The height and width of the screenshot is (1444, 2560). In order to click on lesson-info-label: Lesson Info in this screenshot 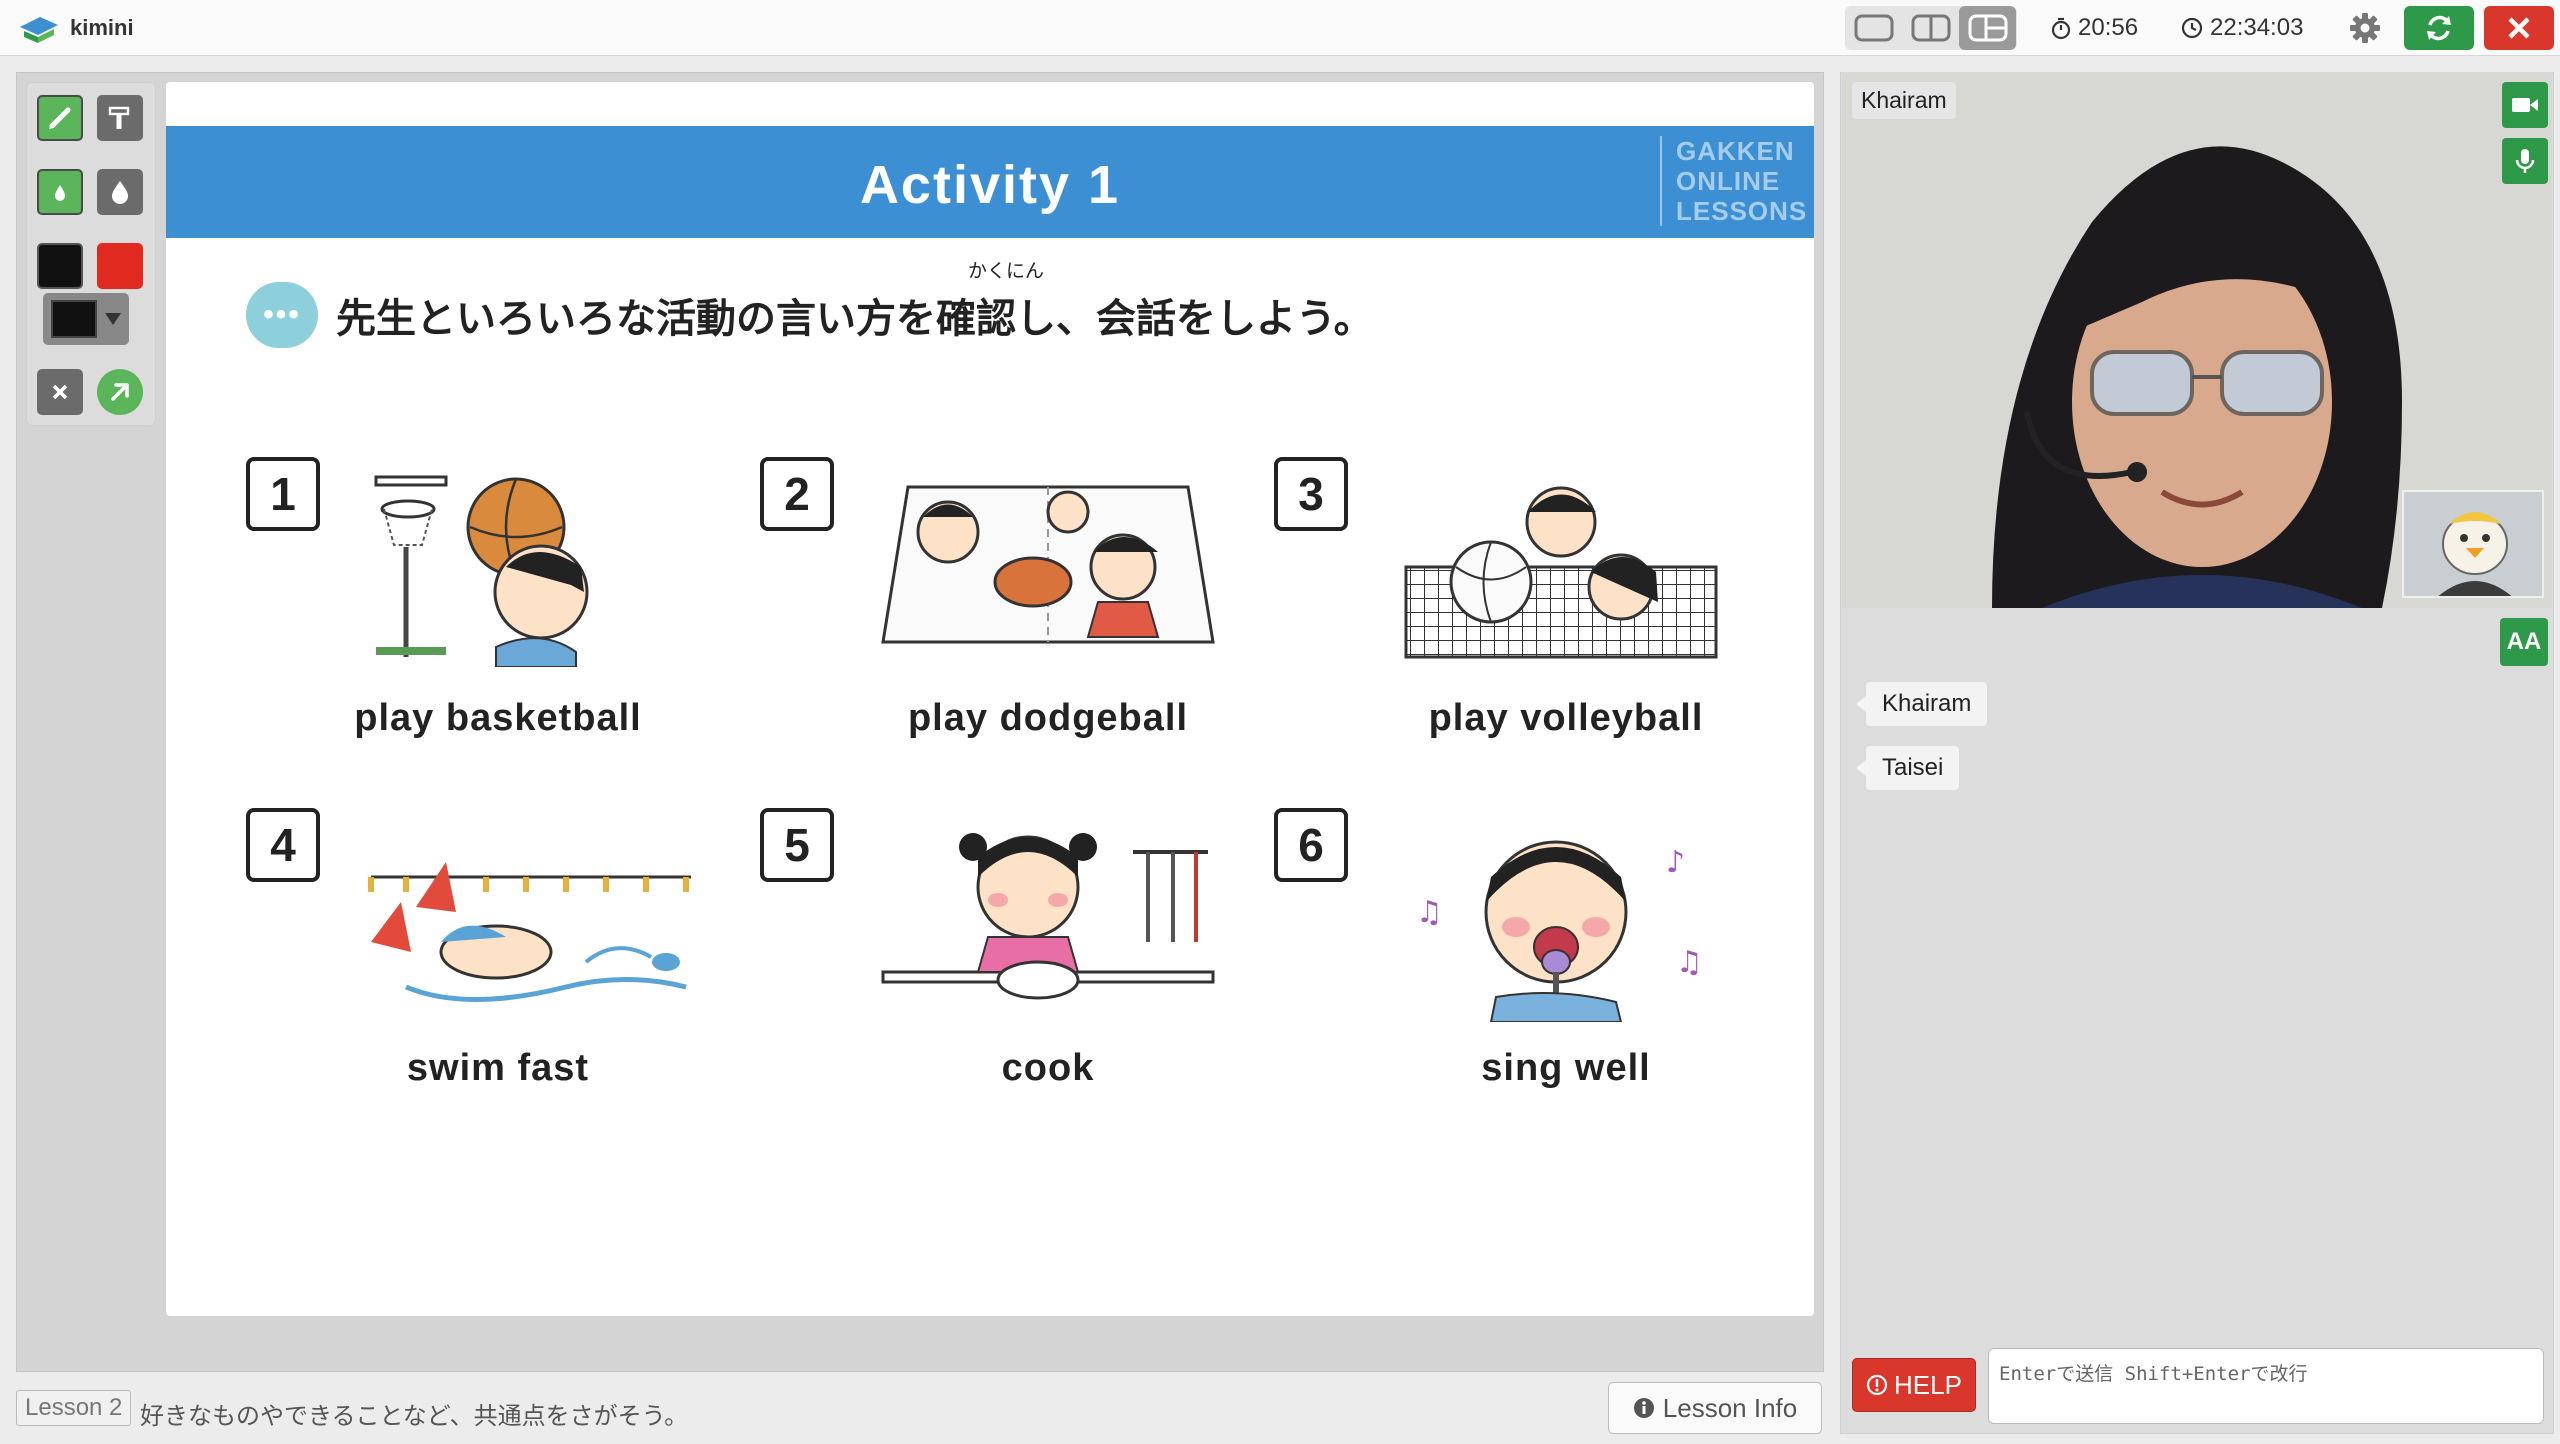, I will do `click(1730, 1407)`.